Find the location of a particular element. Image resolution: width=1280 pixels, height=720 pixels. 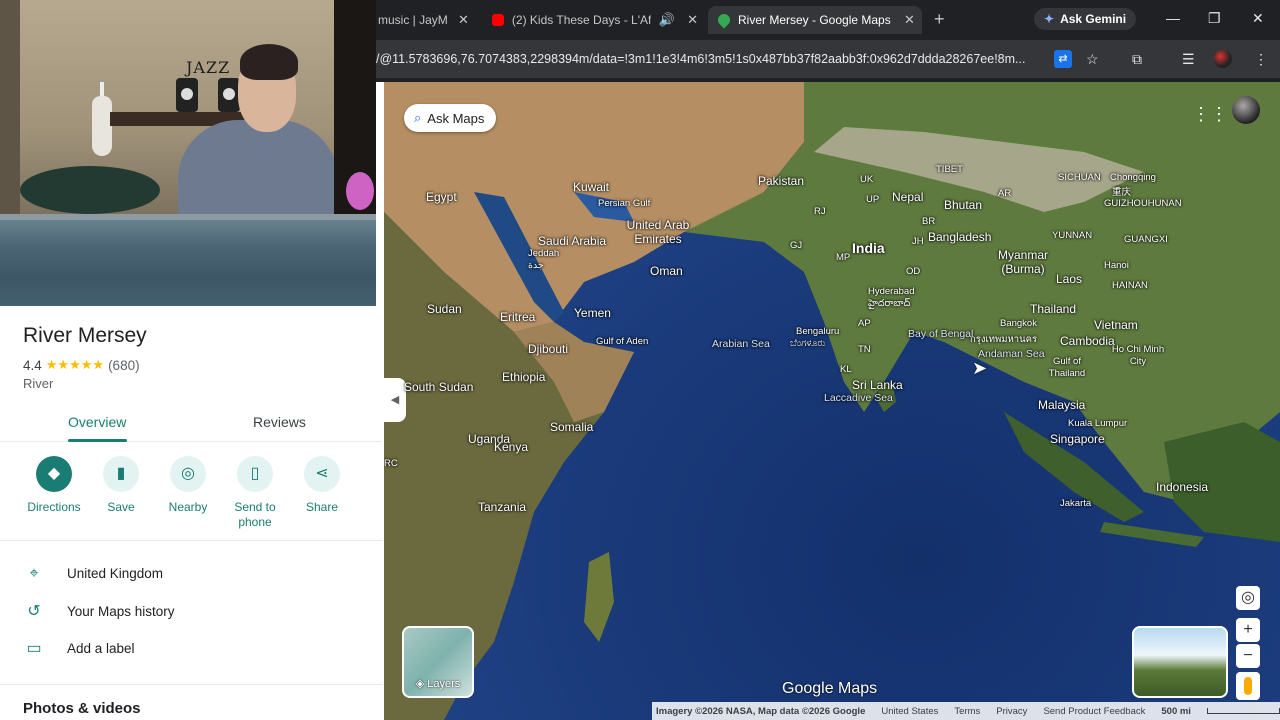

save-button: ▮ Save is located at coordinates (121, 485).